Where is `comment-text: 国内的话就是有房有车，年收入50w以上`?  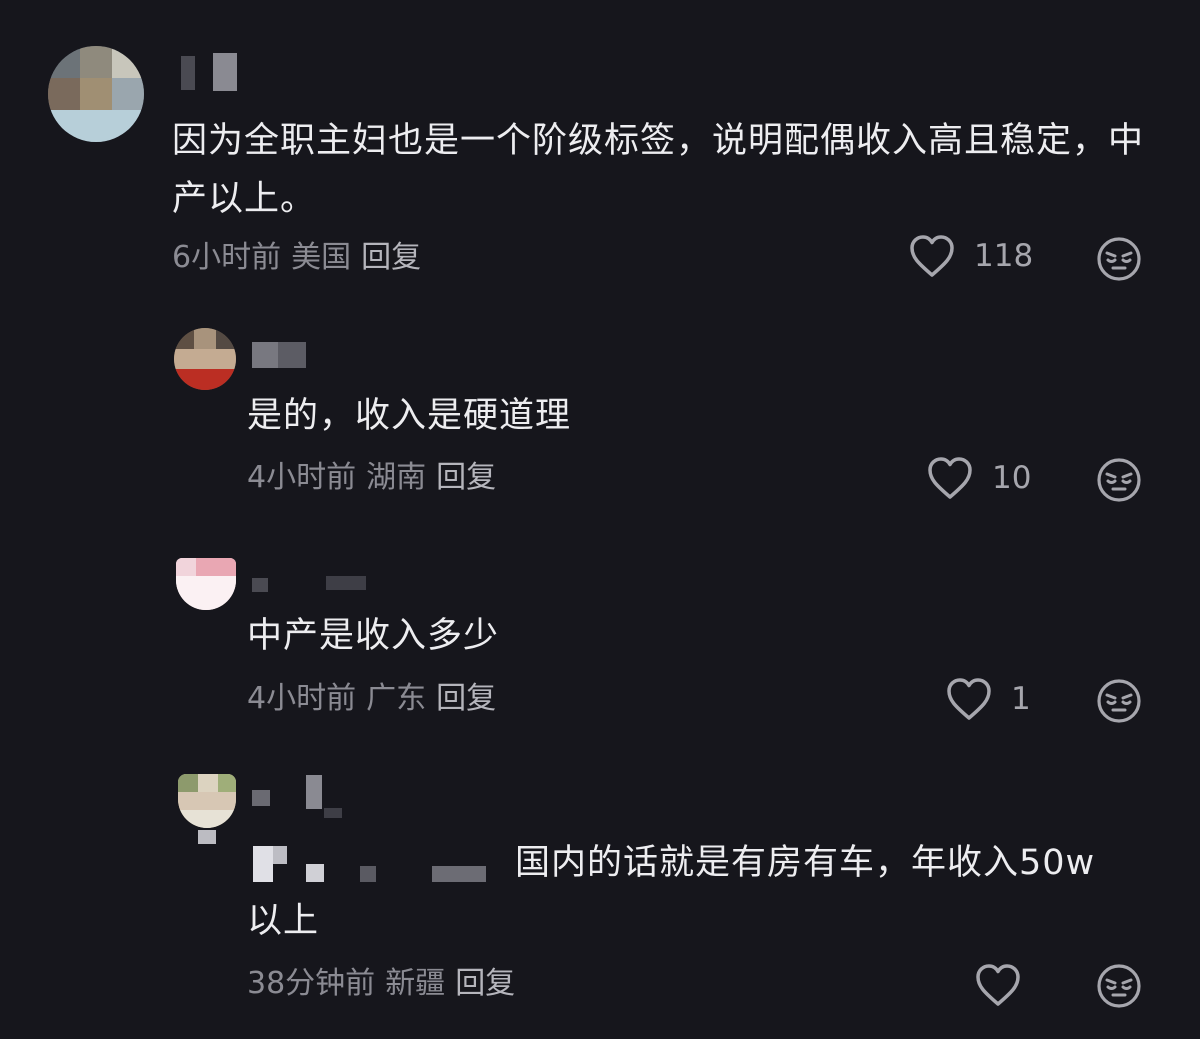
comment-text: 国内的话就是有房有车，年收入50w以上 is located at coordinates (671, 892).